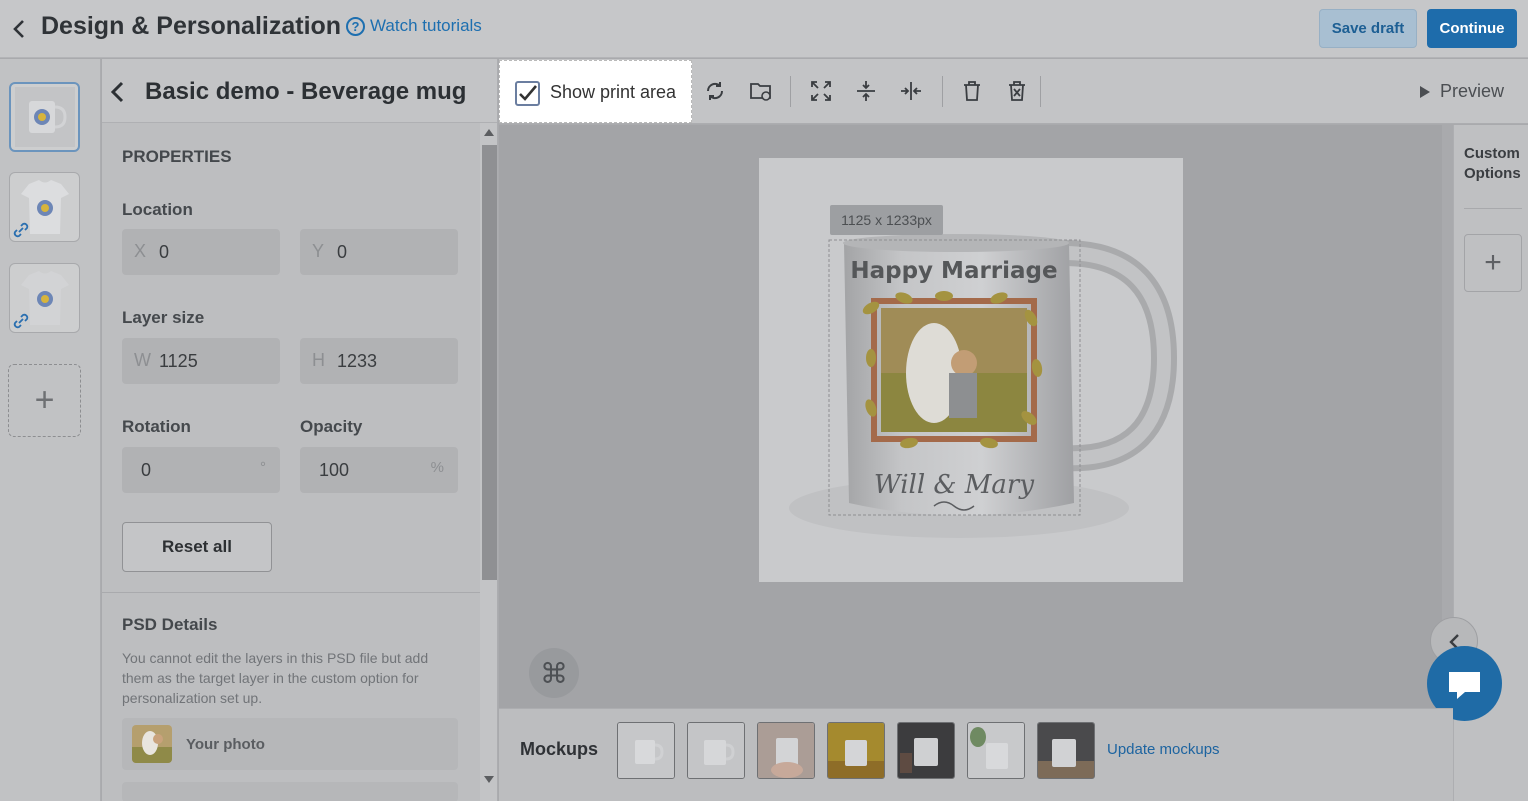 This screenshot has width=1528, height=801. I want to click on custom-options-line1: Custom, so click(1492, 153).